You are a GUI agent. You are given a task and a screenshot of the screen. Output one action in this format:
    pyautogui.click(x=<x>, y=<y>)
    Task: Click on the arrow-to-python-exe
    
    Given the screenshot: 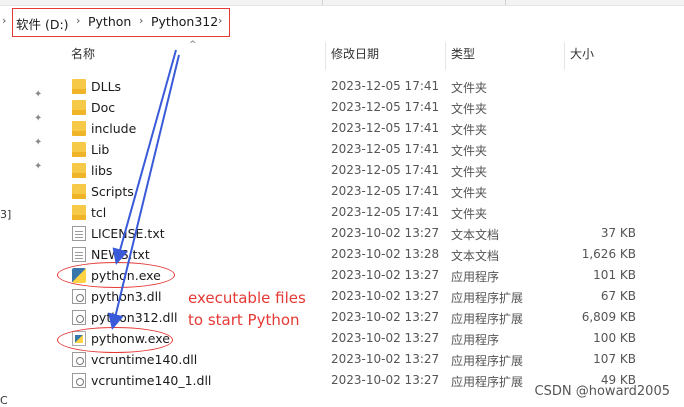 What is the action you would take?
    pyautogui.click(x=144, y=157)
    